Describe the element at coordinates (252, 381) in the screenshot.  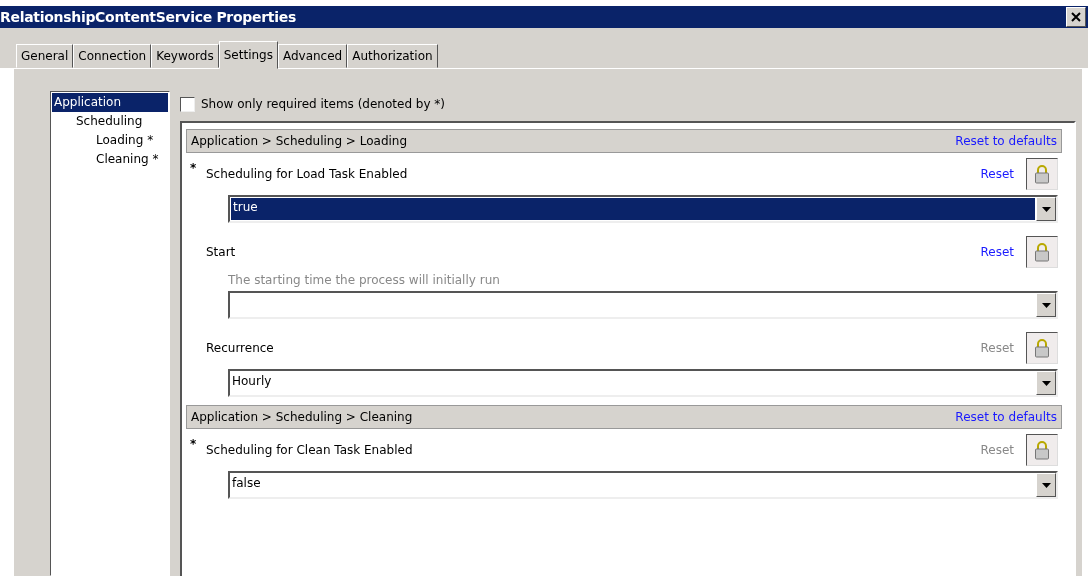
I see `dropdown-value: Hourly` at that location.